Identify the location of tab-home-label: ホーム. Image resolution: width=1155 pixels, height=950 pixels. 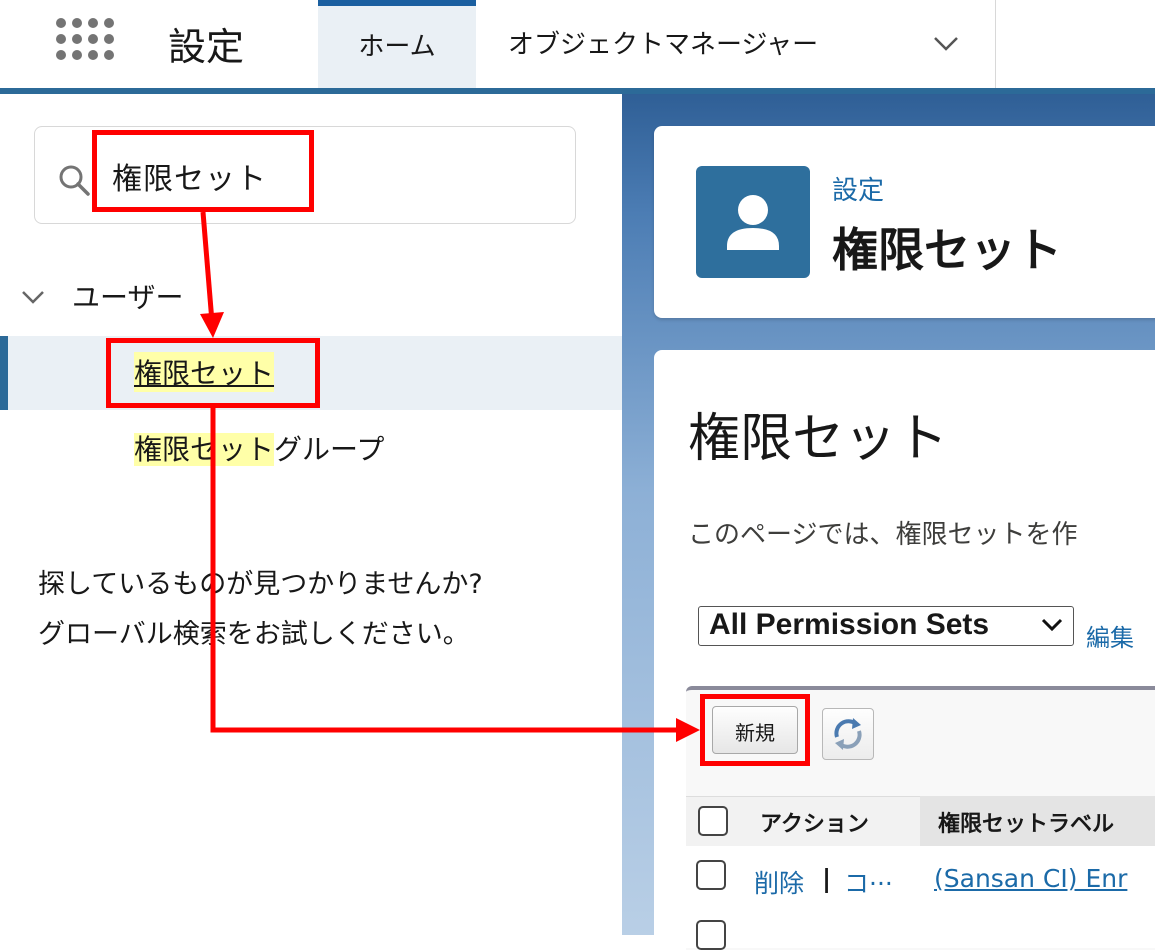
(397, 47).